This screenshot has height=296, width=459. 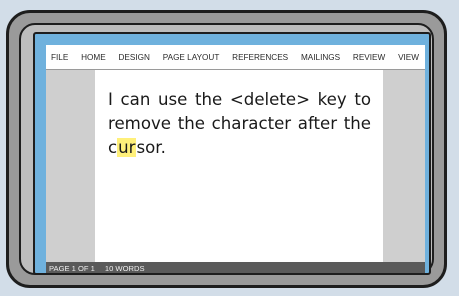 I want to click on status-page-count: PAGE 1 OF 1, so click(x=72, y=268).